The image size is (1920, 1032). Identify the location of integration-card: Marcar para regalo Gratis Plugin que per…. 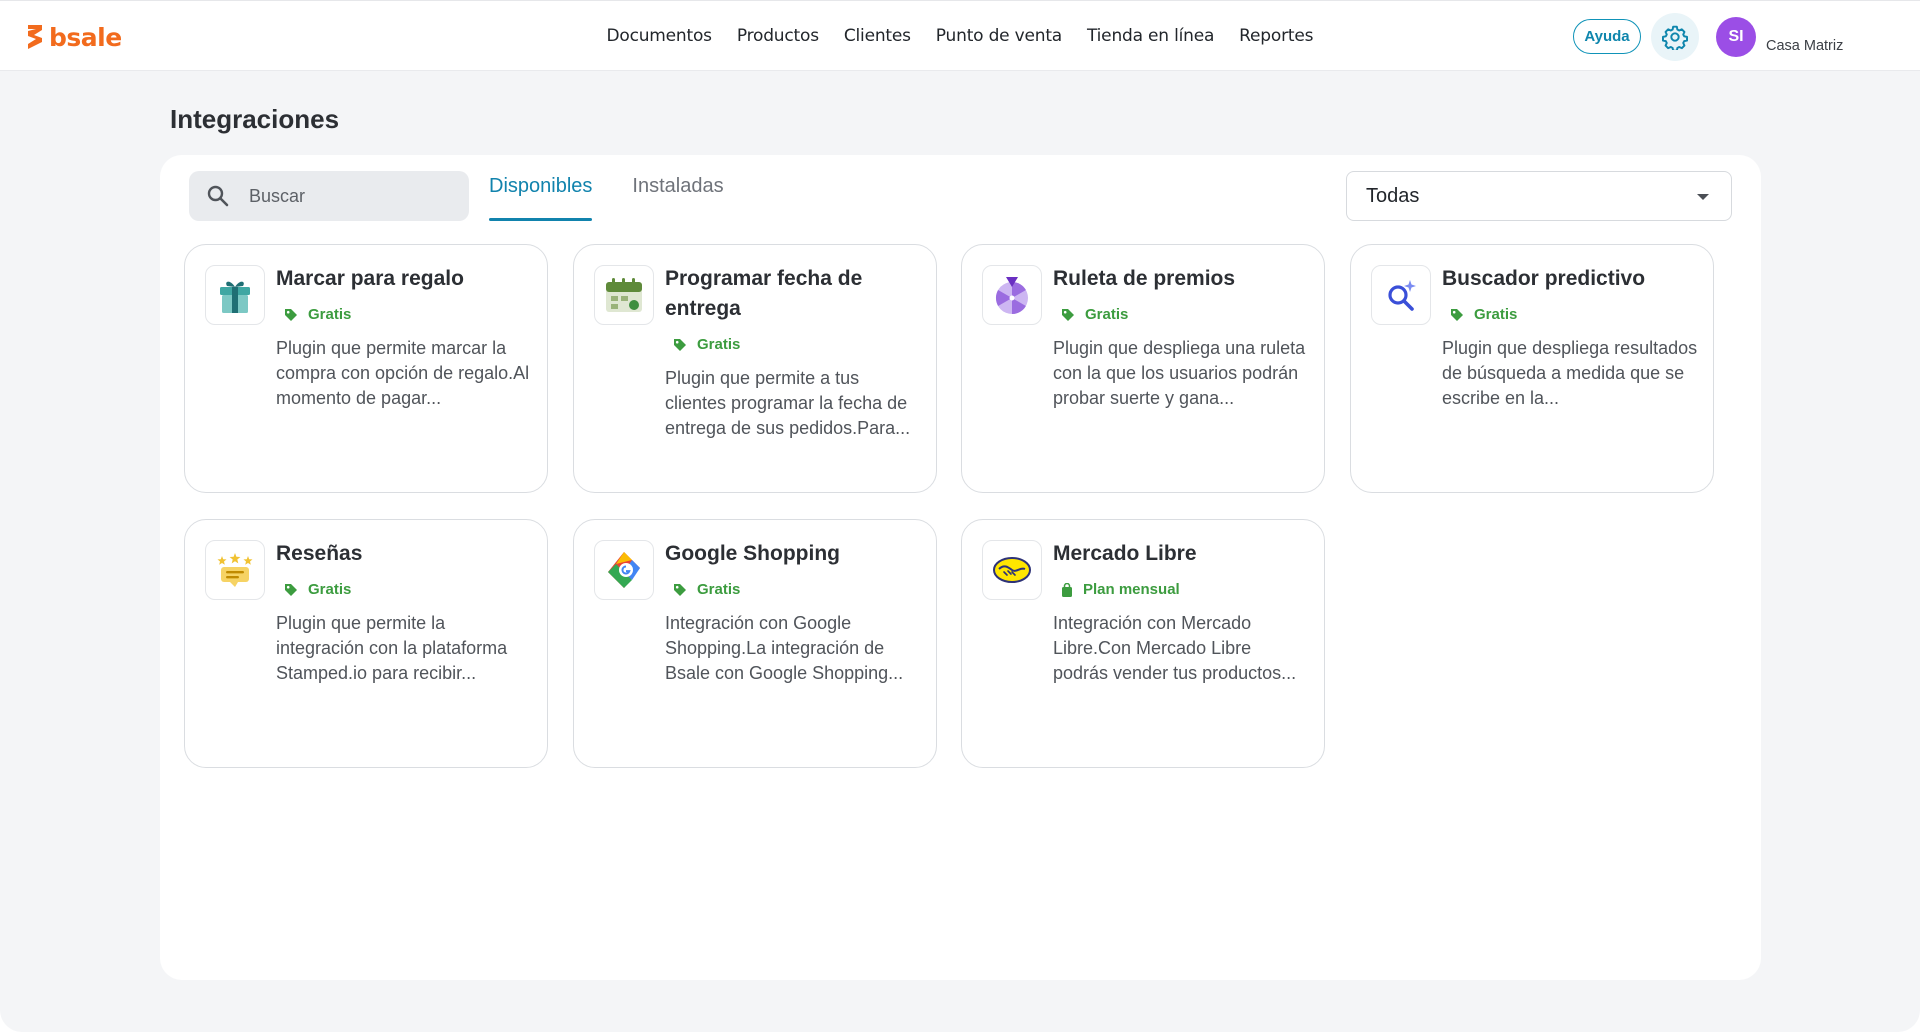
(366, 368).